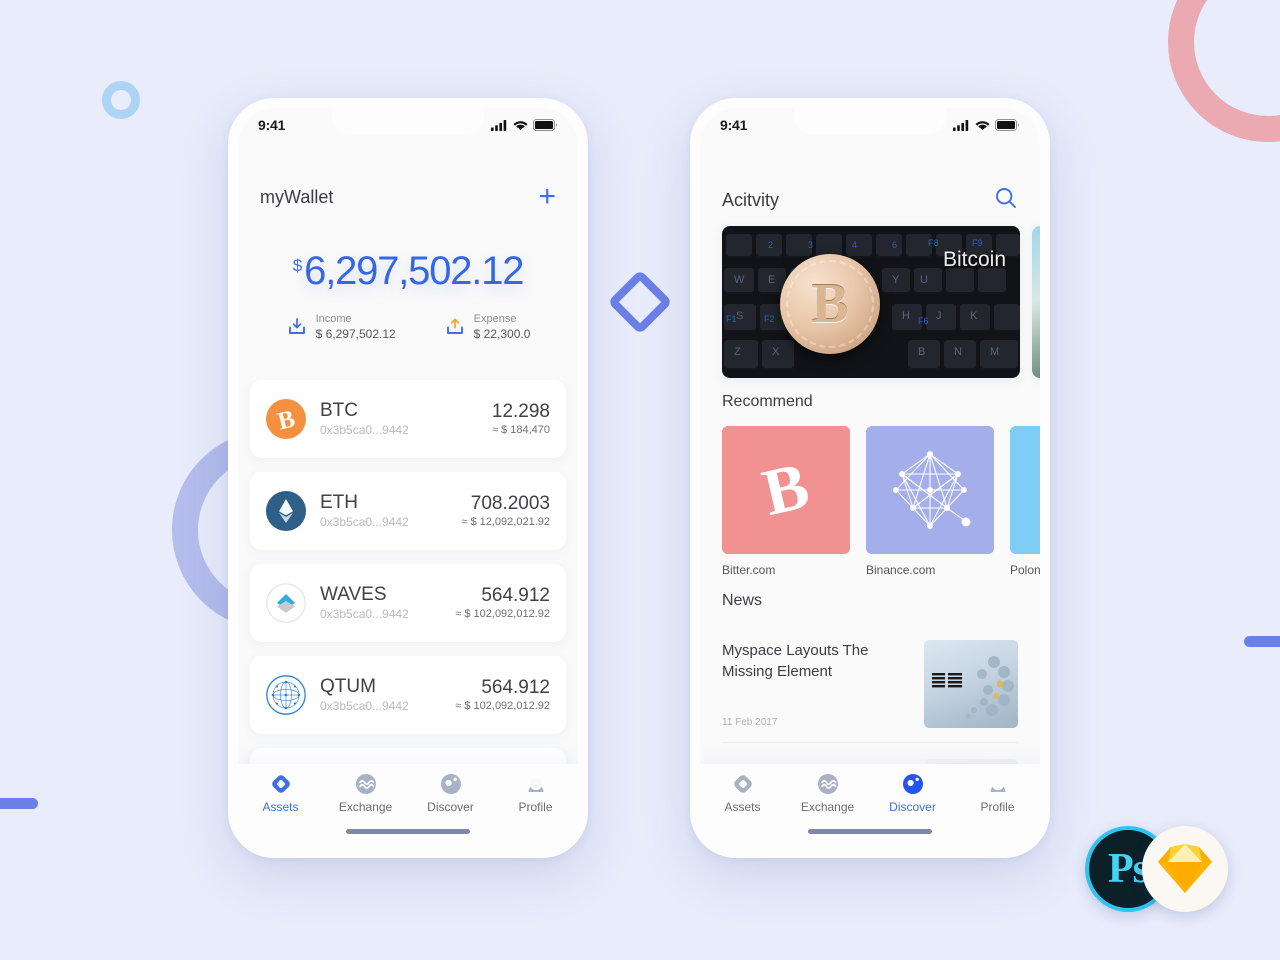  I want to click on news-headline: Myspace Layouts The Missing Element, so click(795, 661).